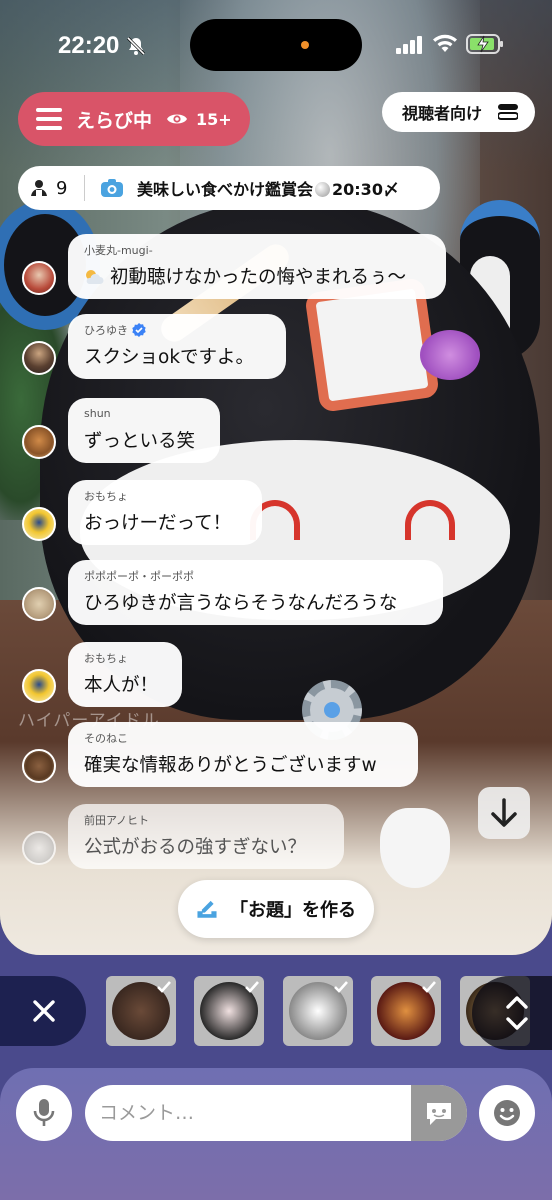 The image size is (552, 1200). I want to click on comment-text: ひろゆきが言うならそうなんだろうな, so click(241, 603).